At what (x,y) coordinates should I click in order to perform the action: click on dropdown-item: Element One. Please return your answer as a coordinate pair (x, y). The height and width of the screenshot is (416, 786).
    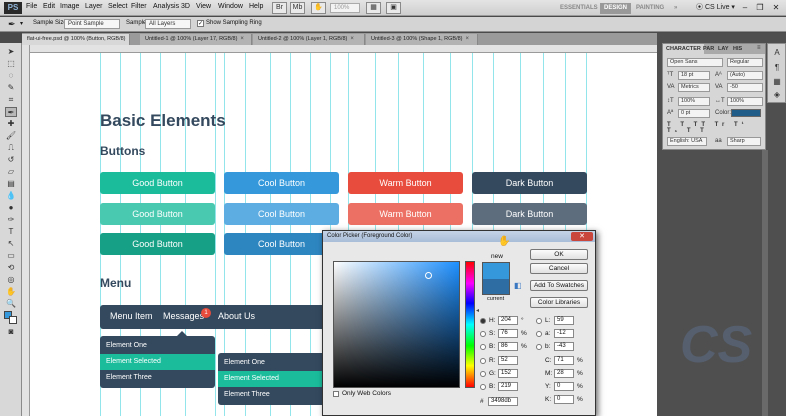
    Looking at the image, I should click on (157, 346).